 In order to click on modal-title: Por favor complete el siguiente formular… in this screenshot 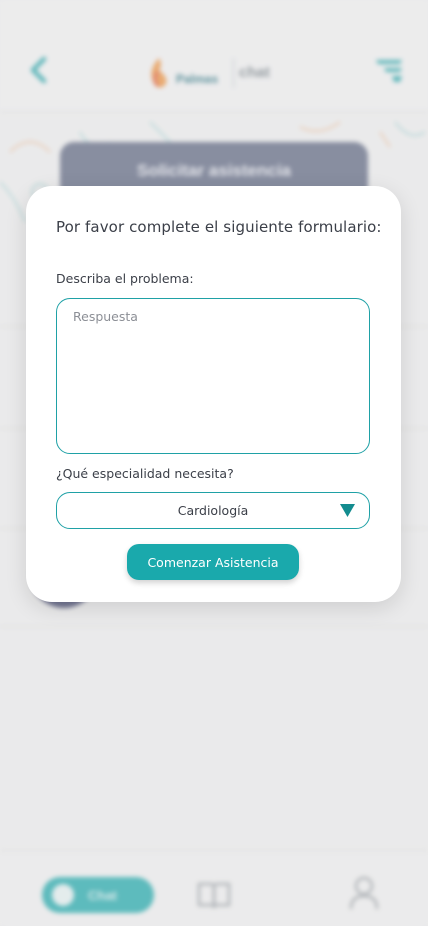, I will do `click(219, 227)`.